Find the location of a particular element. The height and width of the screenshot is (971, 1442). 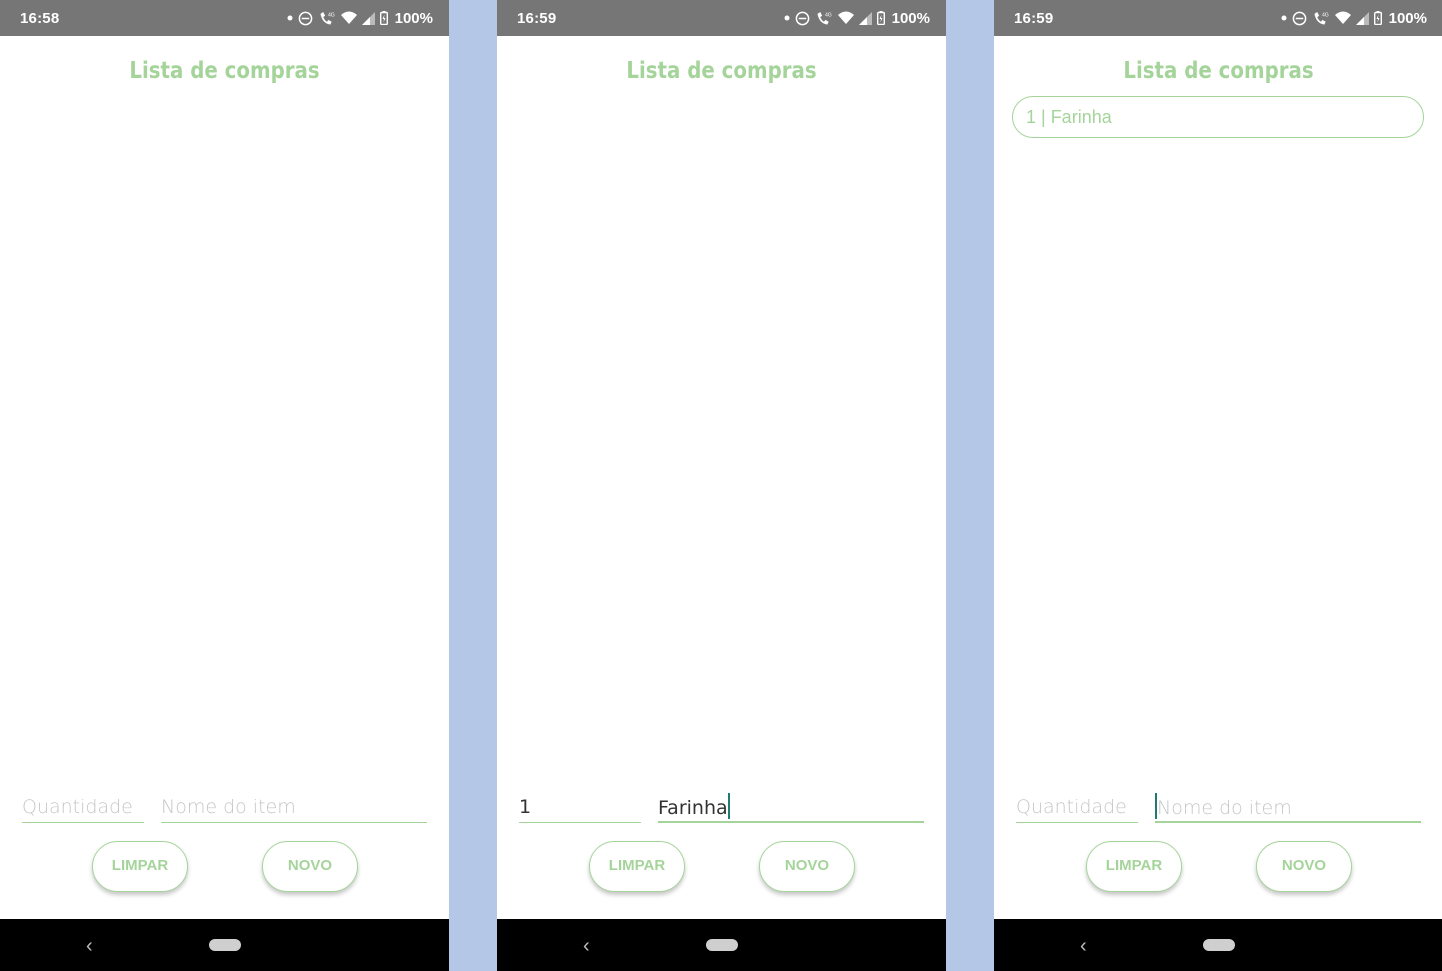

quantity-value: 1 is located at coordinates (525, 807).